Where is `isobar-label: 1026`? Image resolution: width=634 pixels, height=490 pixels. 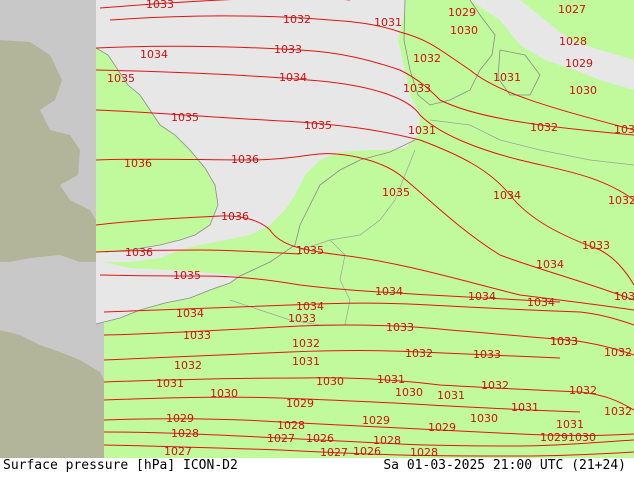
isobar-label: 1026 is located at coordinates (320, 438).